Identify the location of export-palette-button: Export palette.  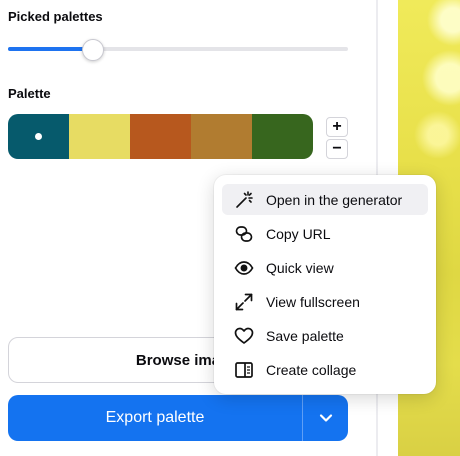
(155, 418).